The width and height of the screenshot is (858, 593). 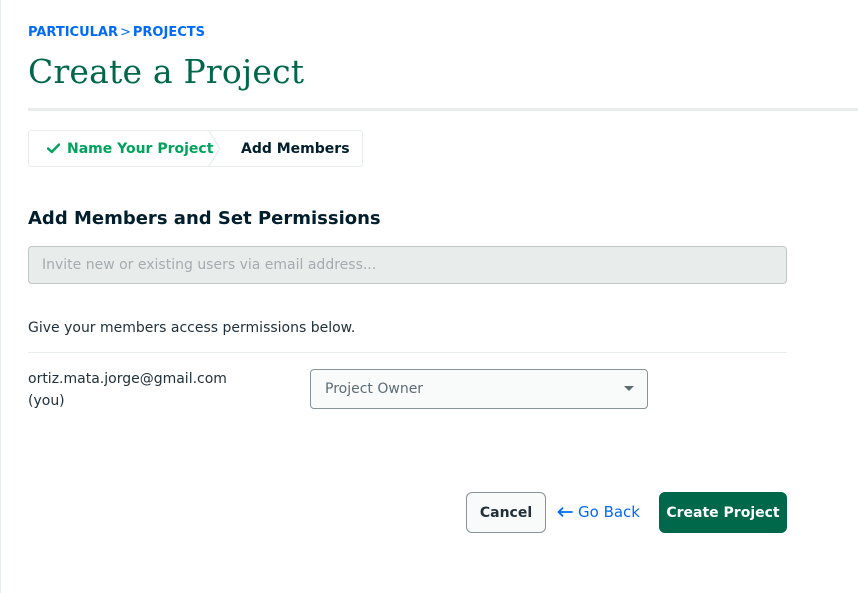 What do you see at coordinates (443, 109) in the screenshot?
I see `title-divider` at bounding box center [443, 109].